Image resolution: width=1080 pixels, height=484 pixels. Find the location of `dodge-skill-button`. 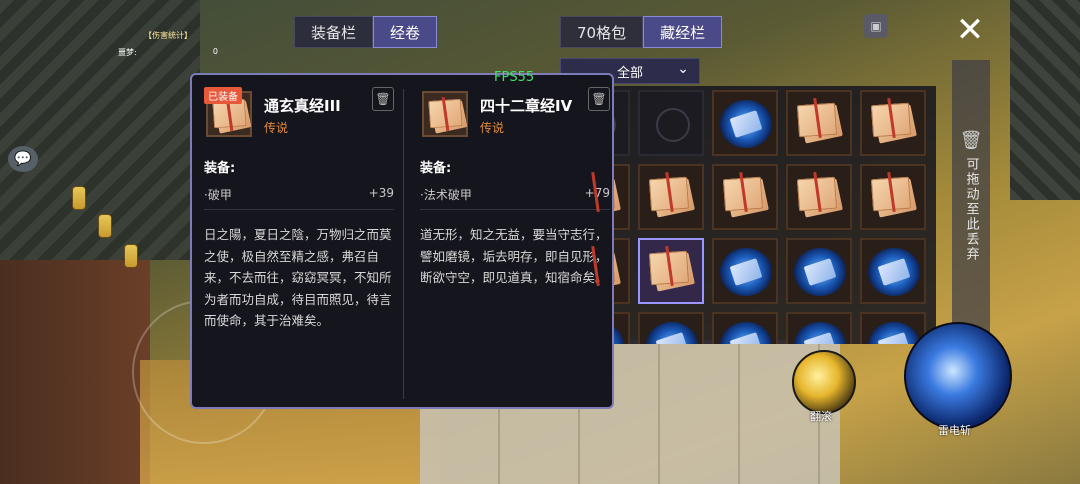

dodge-skill-button is located at coordinates (824, 382).